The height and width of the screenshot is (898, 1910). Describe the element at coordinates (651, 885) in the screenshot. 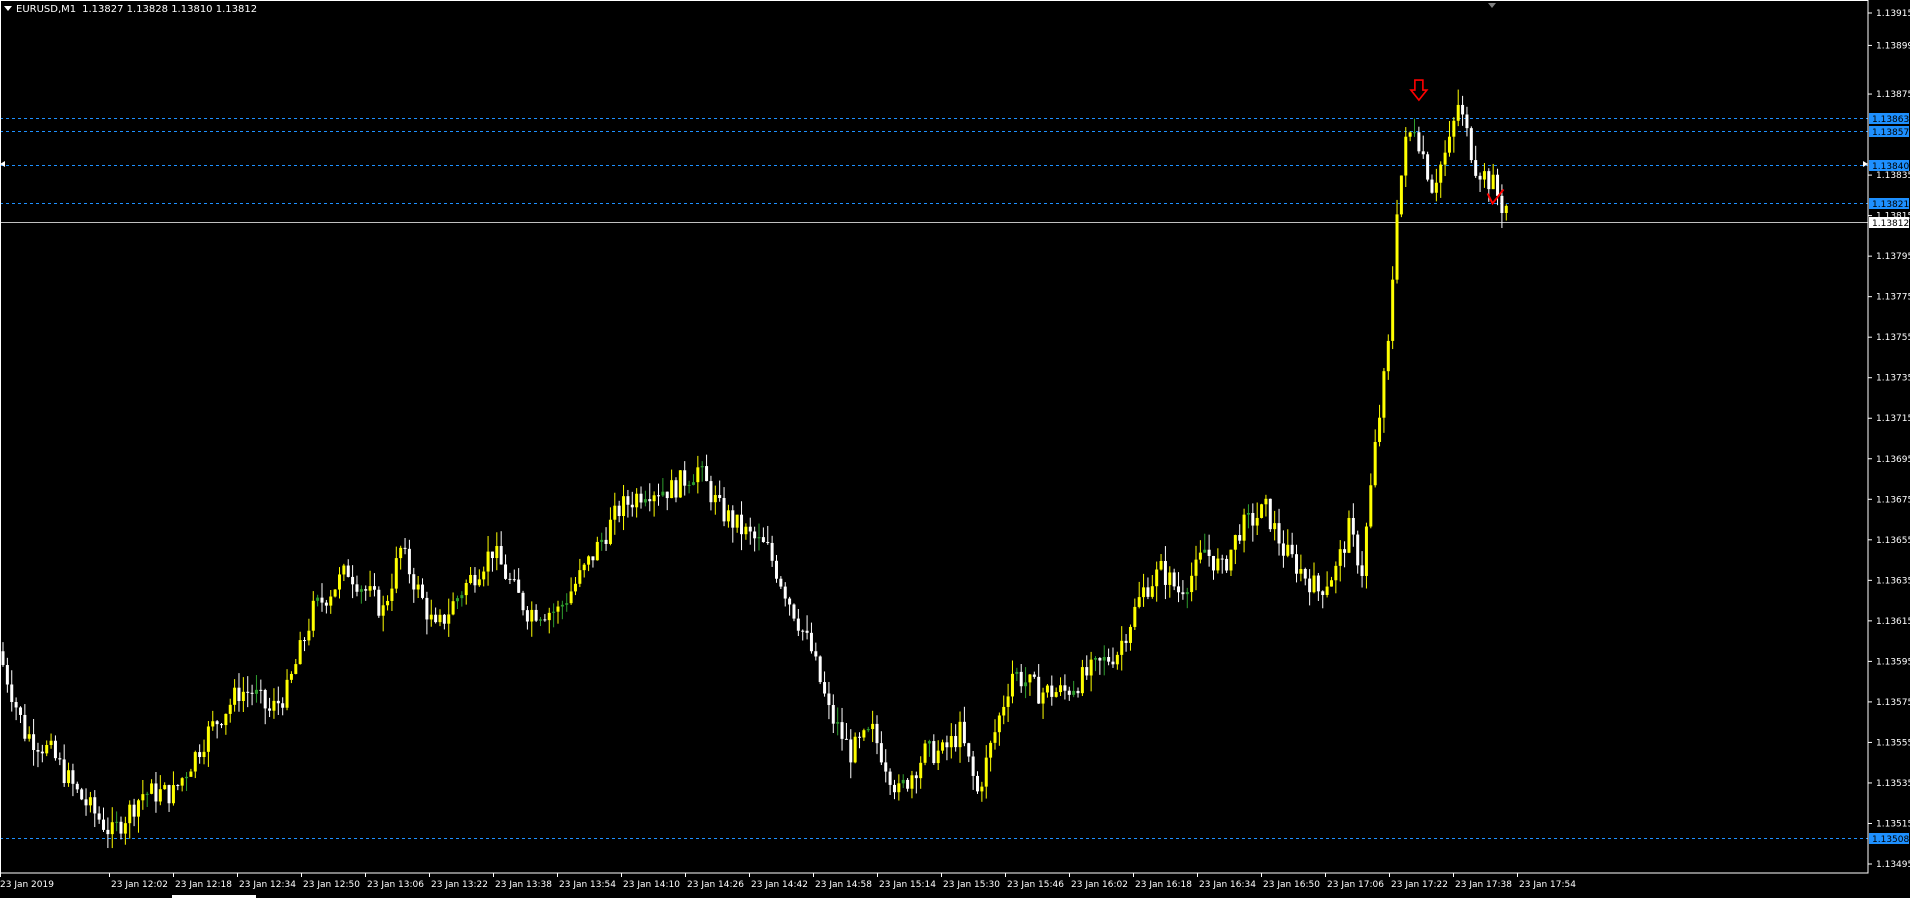

I see `x-tick-label: 23 Jan 14:10` at that location.